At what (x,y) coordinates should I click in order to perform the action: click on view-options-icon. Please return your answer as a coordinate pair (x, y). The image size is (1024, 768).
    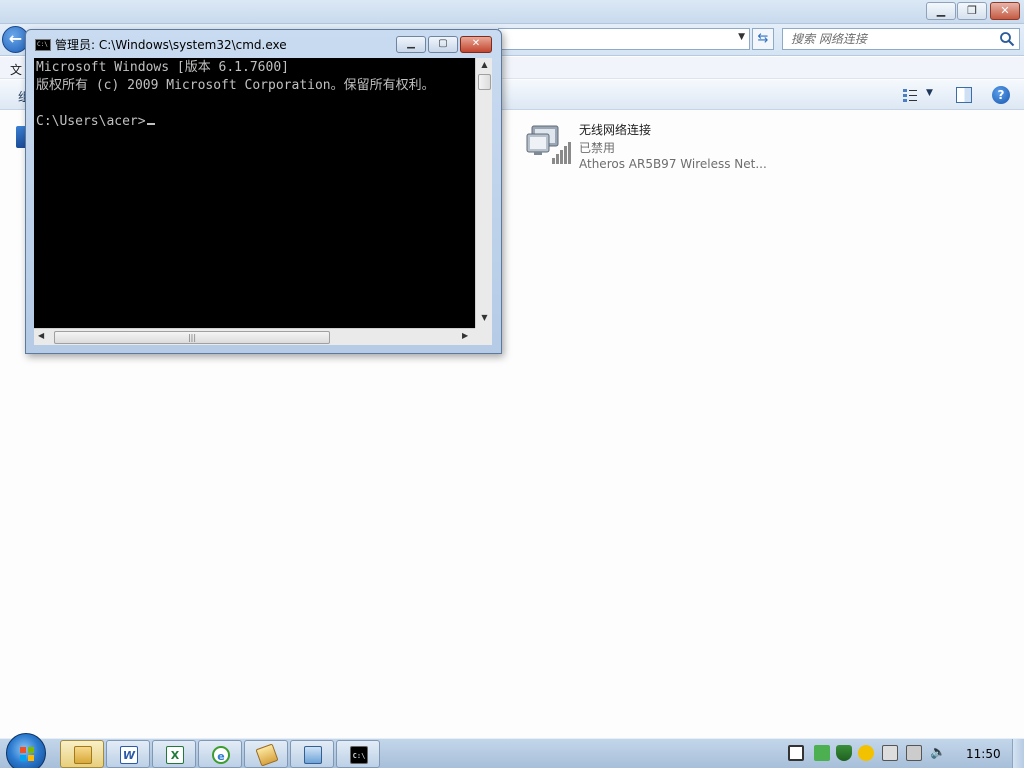
    Looking at the image, I should click on (910, 95).